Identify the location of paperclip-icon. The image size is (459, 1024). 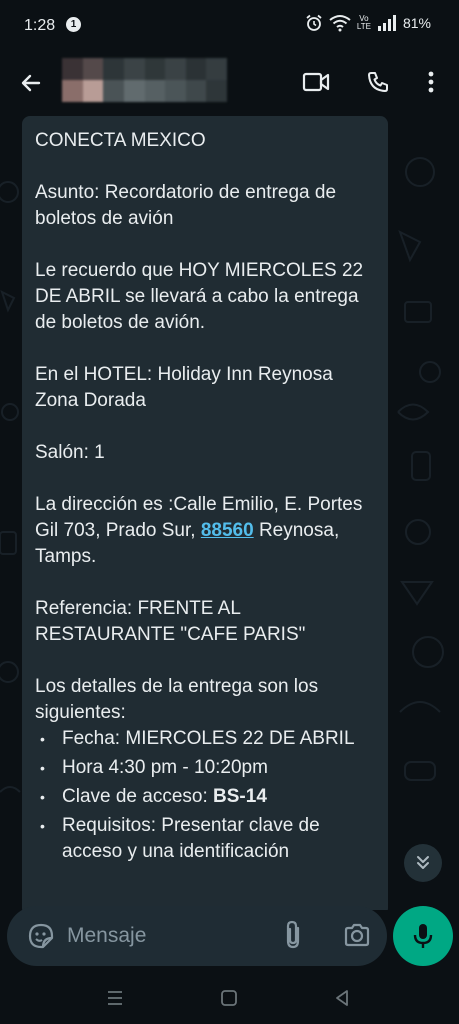
(293, 934).